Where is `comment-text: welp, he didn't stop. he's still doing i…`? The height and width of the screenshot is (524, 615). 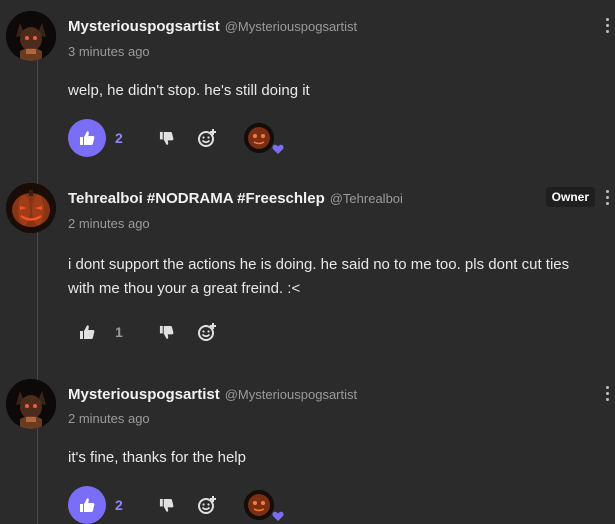 comment-text: welp, he didn't stop. he's still doing i… is located at coordinates (189, 90).